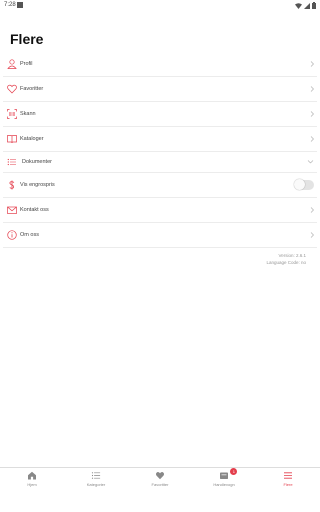 This screenshot has height=512, width=320. I want to click on menu-item-label: Kontakt oss, so click(34, 210).